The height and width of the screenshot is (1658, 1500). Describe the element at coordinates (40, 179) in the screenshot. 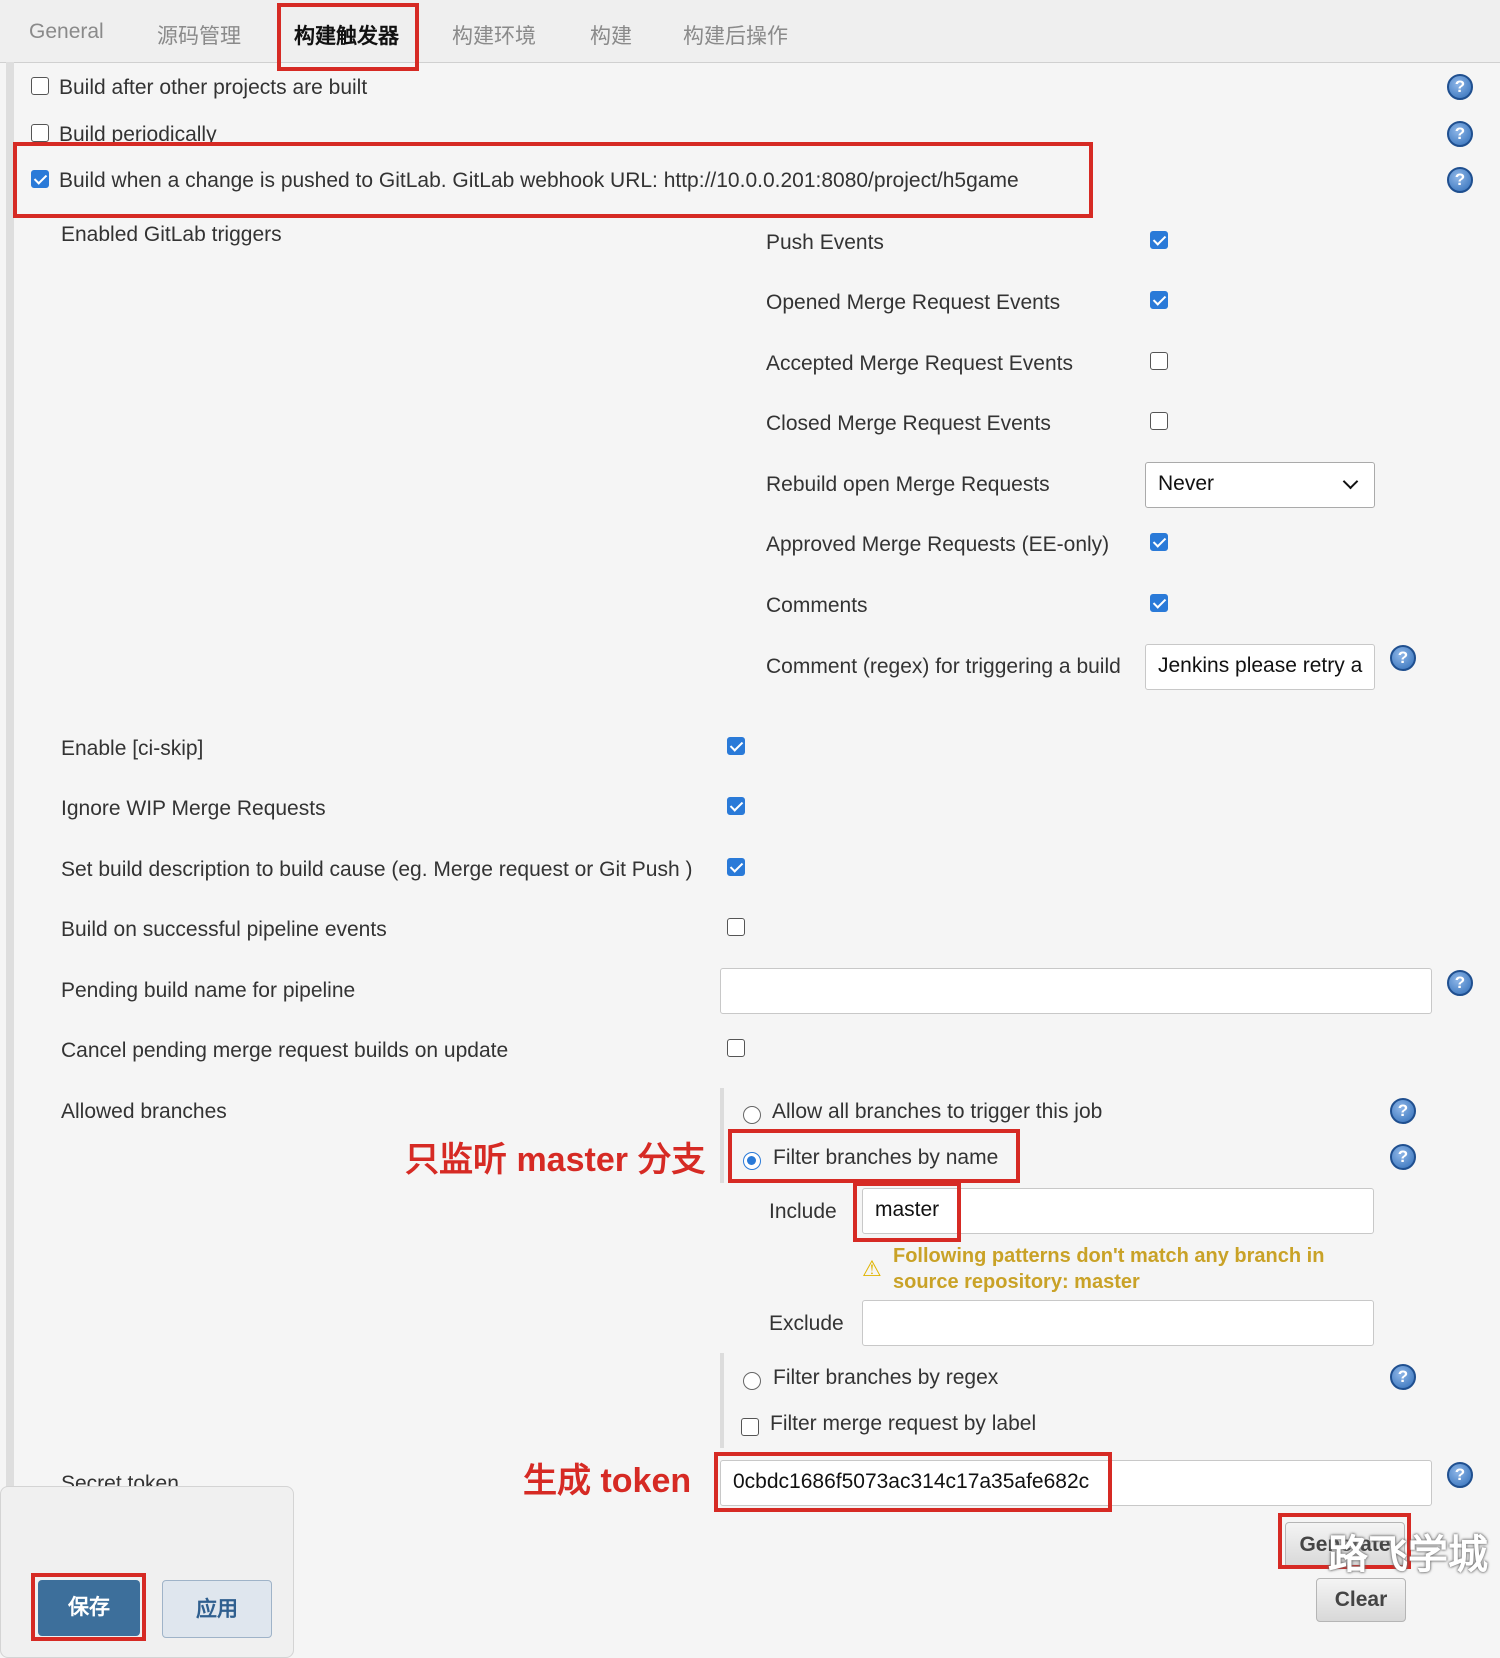

I see `build-on-push-checkbox` at that location.